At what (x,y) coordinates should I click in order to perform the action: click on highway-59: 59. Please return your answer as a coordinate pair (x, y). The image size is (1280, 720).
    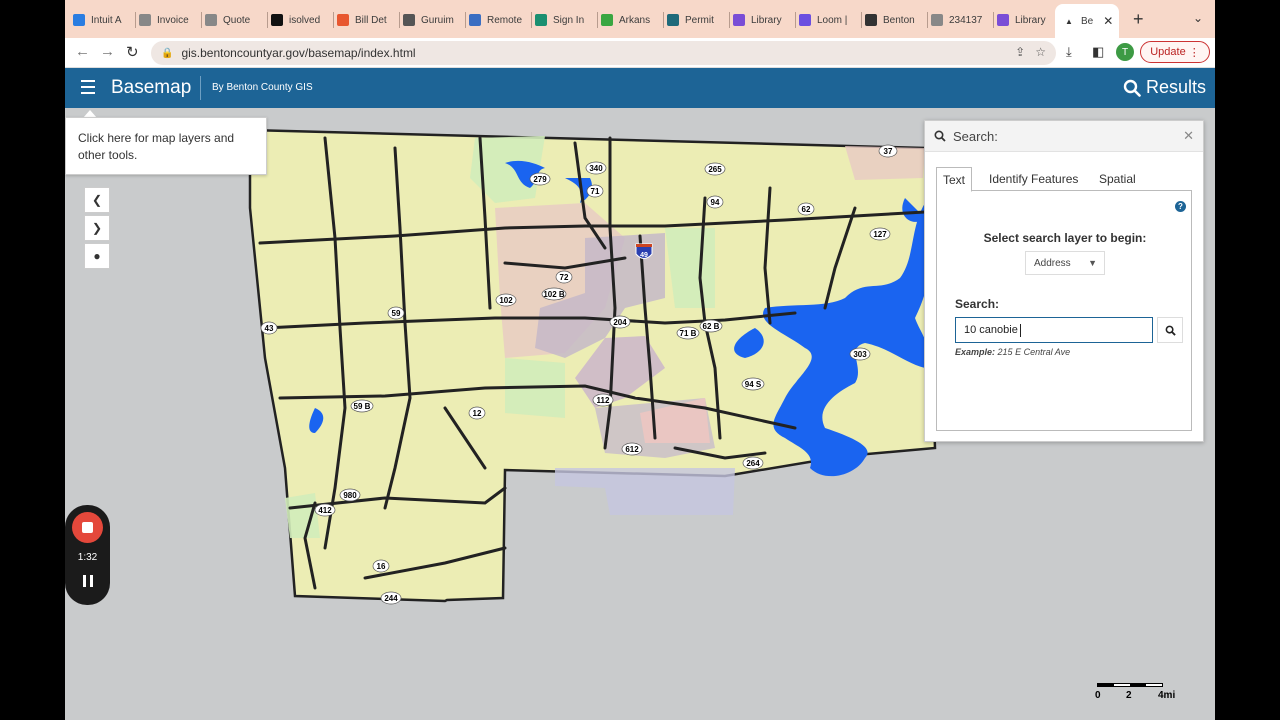
    Looking at the image, I should click on (396, 313).